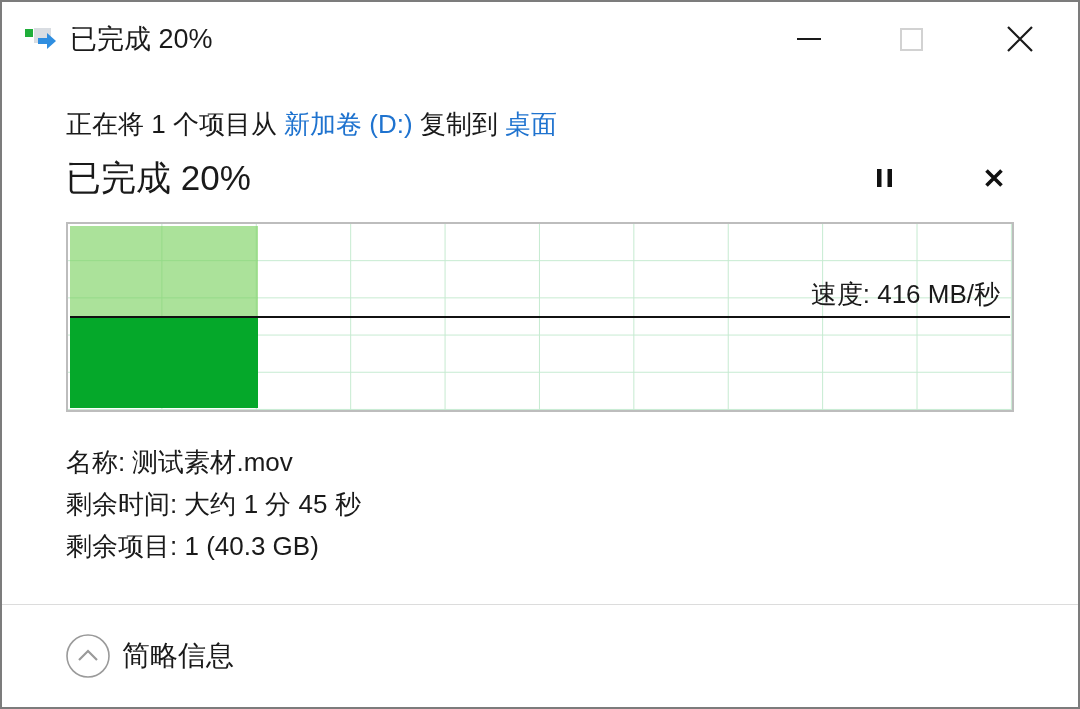  I want to click on file-transfer-icon, so click(41, 39).